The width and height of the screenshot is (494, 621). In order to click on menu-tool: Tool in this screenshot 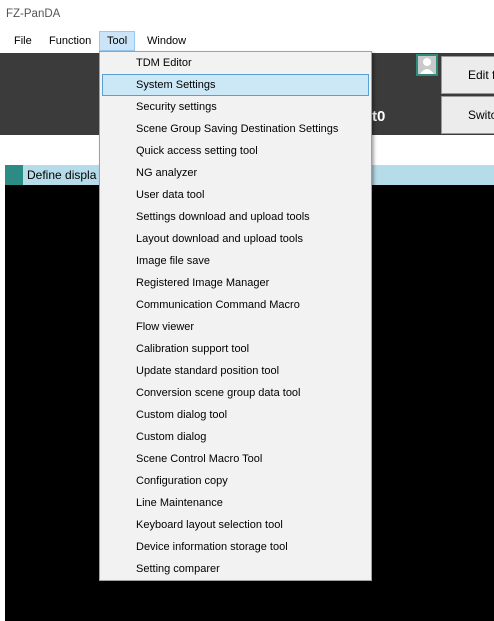, I will do `click(117, 41)`.